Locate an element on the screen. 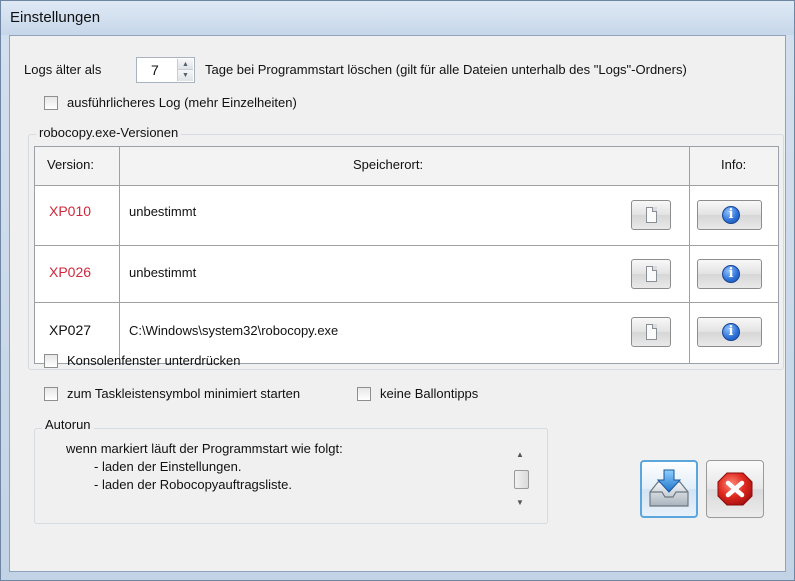  table-header: Version: Speicherort: Info: is located at coordinates (406, 166).